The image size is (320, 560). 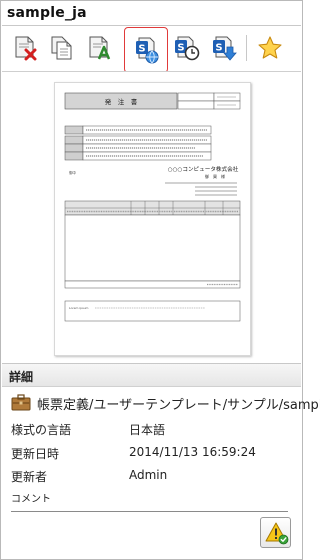 What do you see at coordinates (21, 377) in the screenshot?
I see `details-title: 詳細` at bounding box center [21, 377].